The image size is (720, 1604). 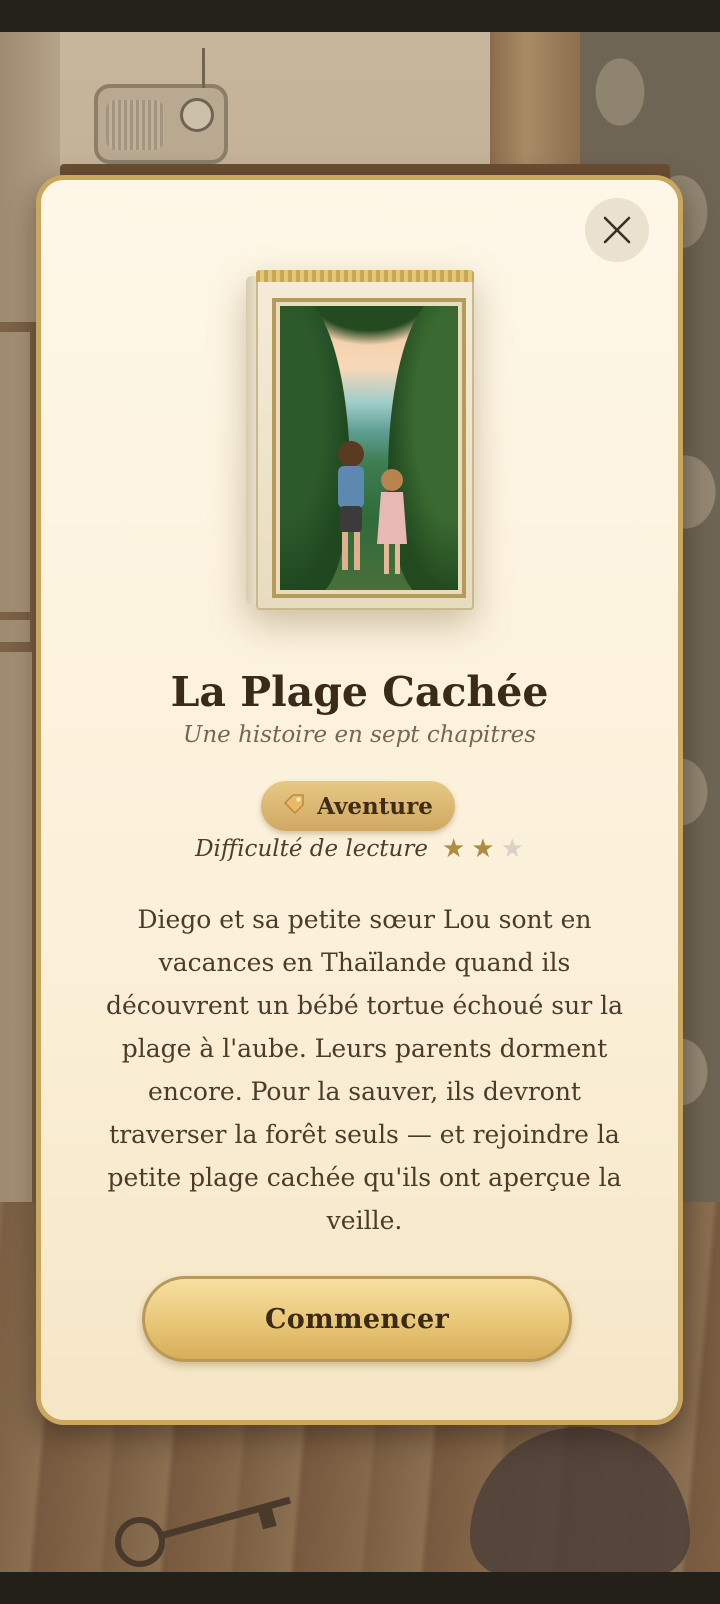 I want to click on status-bar, so click(x=360, y=16).